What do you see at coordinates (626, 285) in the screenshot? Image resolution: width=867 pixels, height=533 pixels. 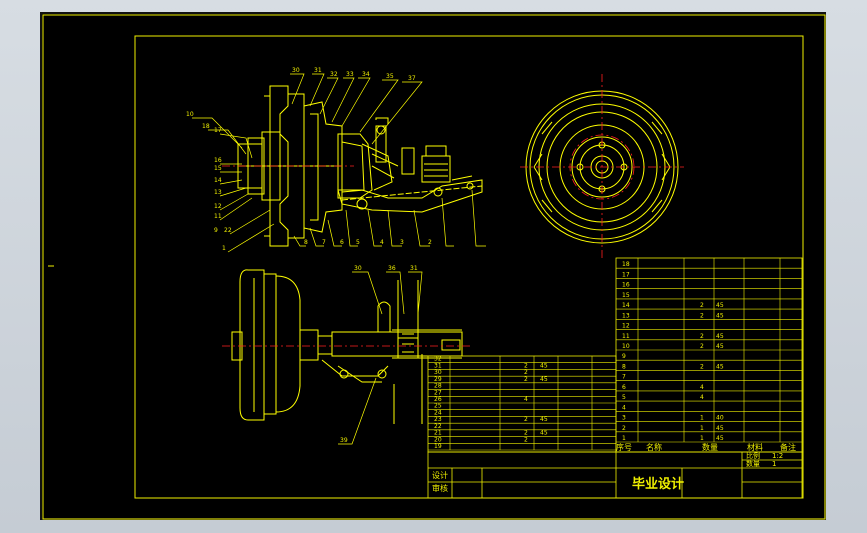 I see `parts-right-row-no: 16` at bounding box center [626, 285].